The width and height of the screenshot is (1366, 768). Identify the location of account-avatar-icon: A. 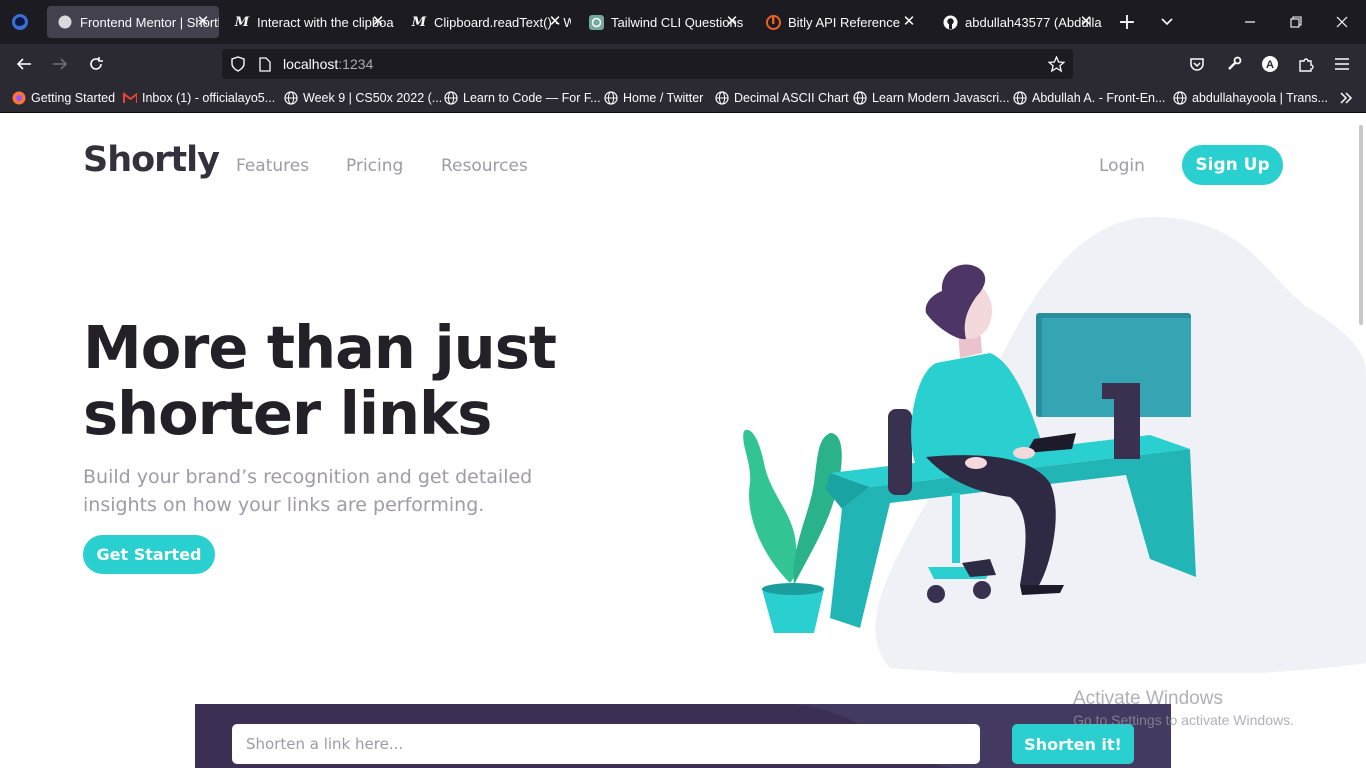
(1270, 64).